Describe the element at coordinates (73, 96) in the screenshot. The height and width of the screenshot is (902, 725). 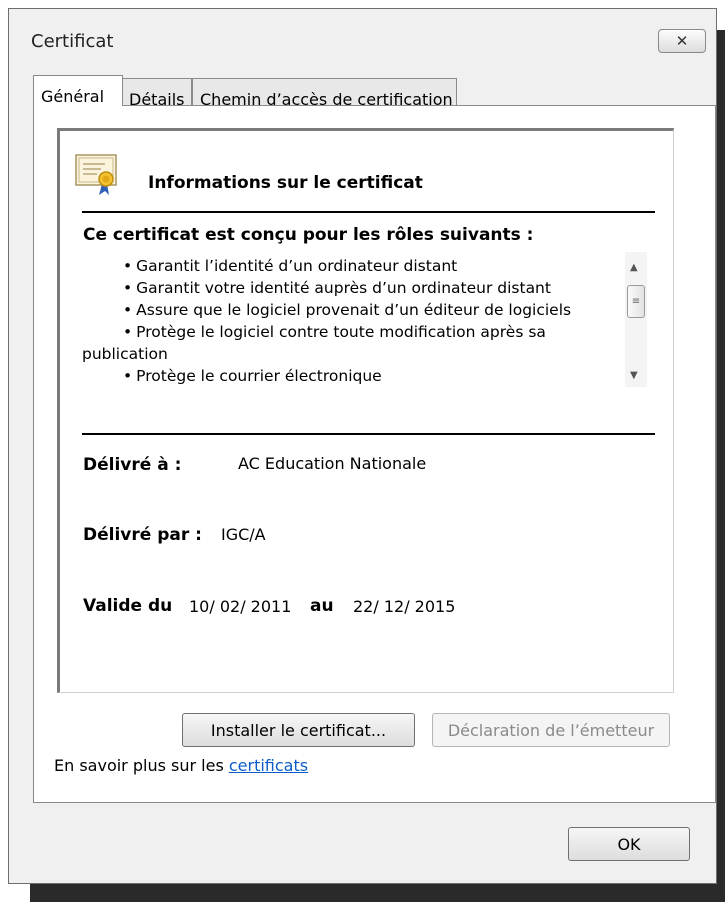
I see `tab-general-label: Général` at that location.